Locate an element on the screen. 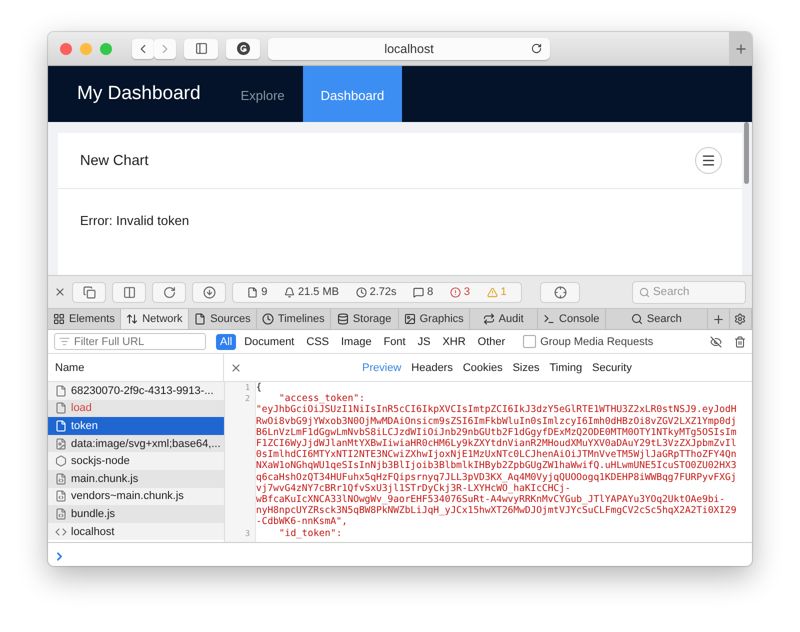 This screenshot has height=632, width=800. undock-button is located at coordinates (89, 292).